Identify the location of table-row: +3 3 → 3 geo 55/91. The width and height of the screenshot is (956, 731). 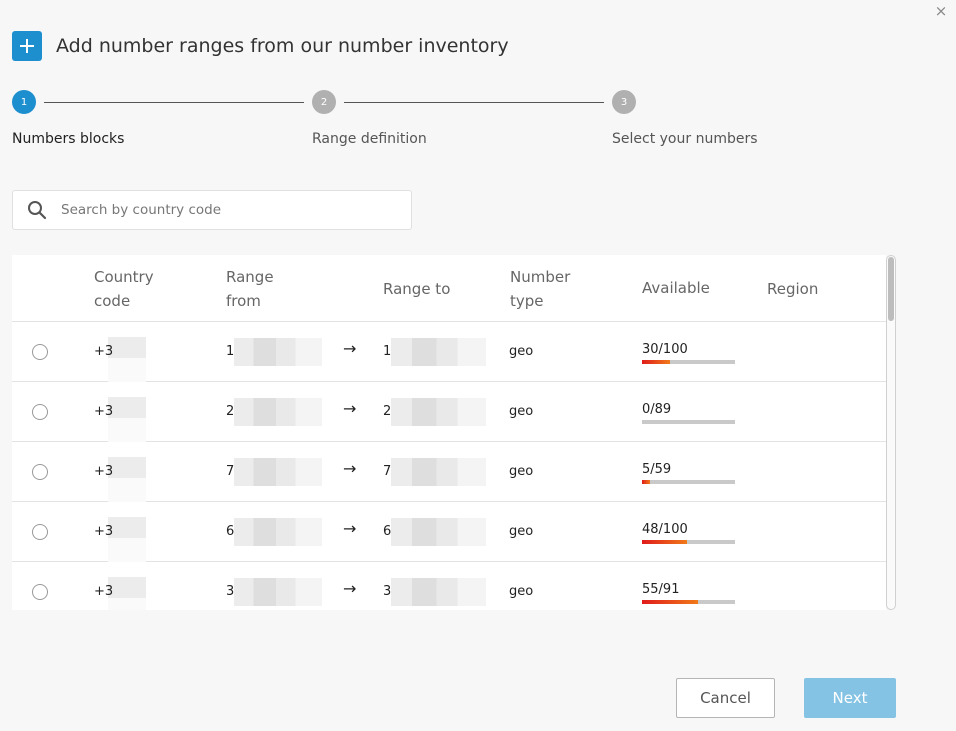
(449, 586).